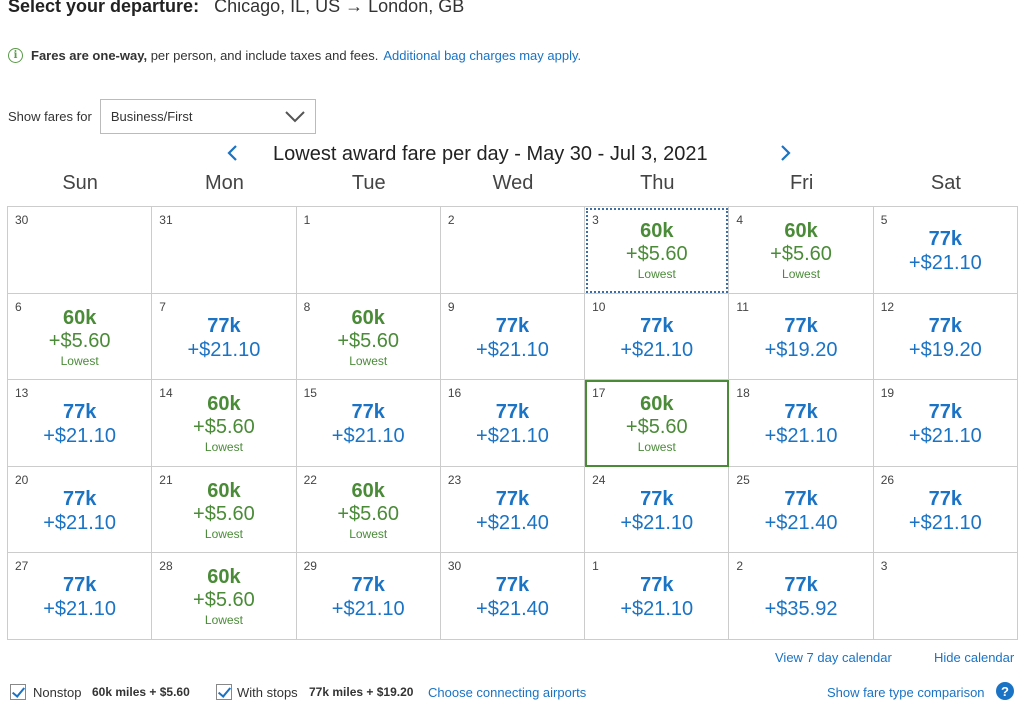  I want to click on calendar-day-cell: 8 60k +$5.60 Lowest, so click(368, 337).